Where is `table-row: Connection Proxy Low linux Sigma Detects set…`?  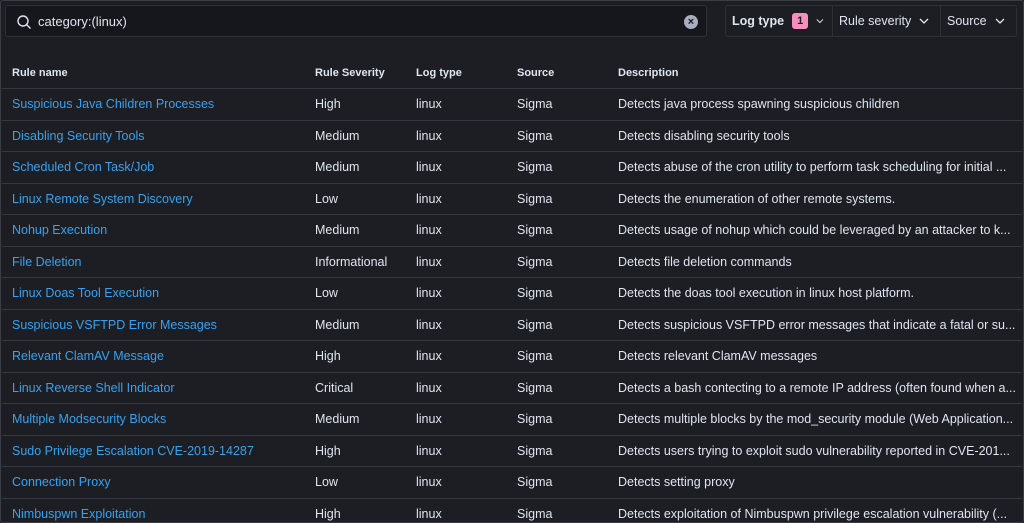 table-row: Connection Proxy Low linux Sigma Detects set… is located at coordinates (512, 482).